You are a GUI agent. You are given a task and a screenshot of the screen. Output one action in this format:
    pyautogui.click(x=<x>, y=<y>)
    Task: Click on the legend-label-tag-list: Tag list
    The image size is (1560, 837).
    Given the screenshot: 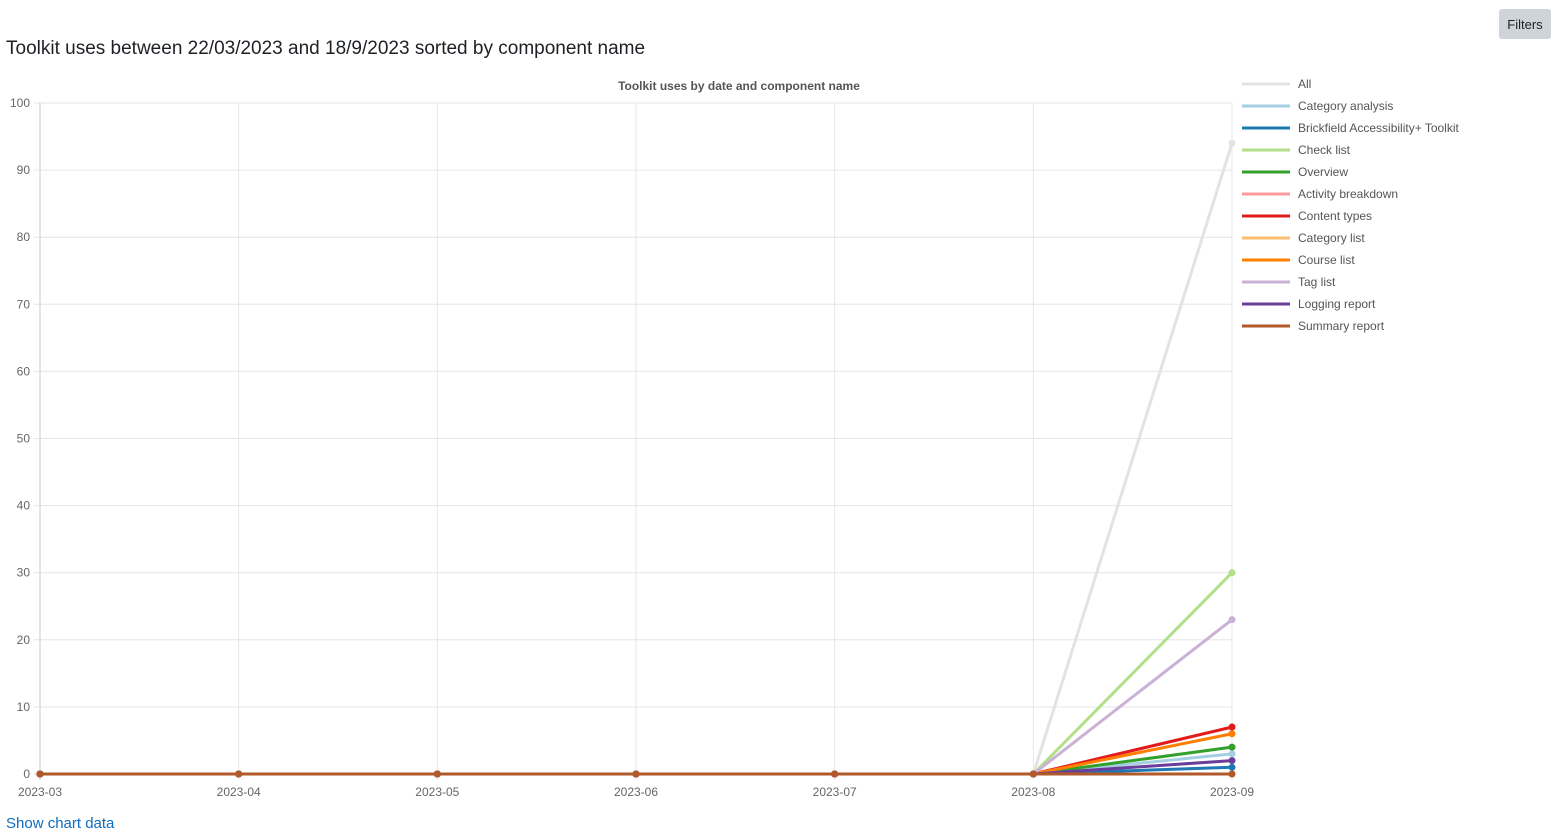 What is the action you would take?
    pyautogui.click(x=1317, y=282)
    